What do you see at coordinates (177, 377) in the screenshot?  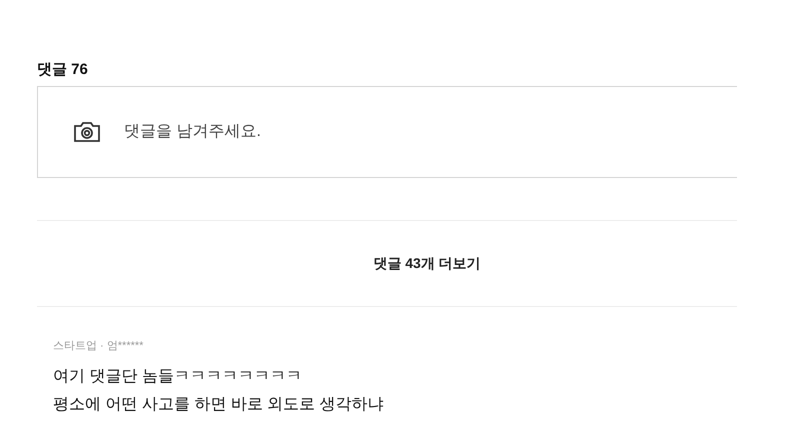 I see `comment-text: 여기 댓글단 놈들ㅋㅋㅋㅋㅋㅋㅋㅋ` at bounding box center [177, 377].